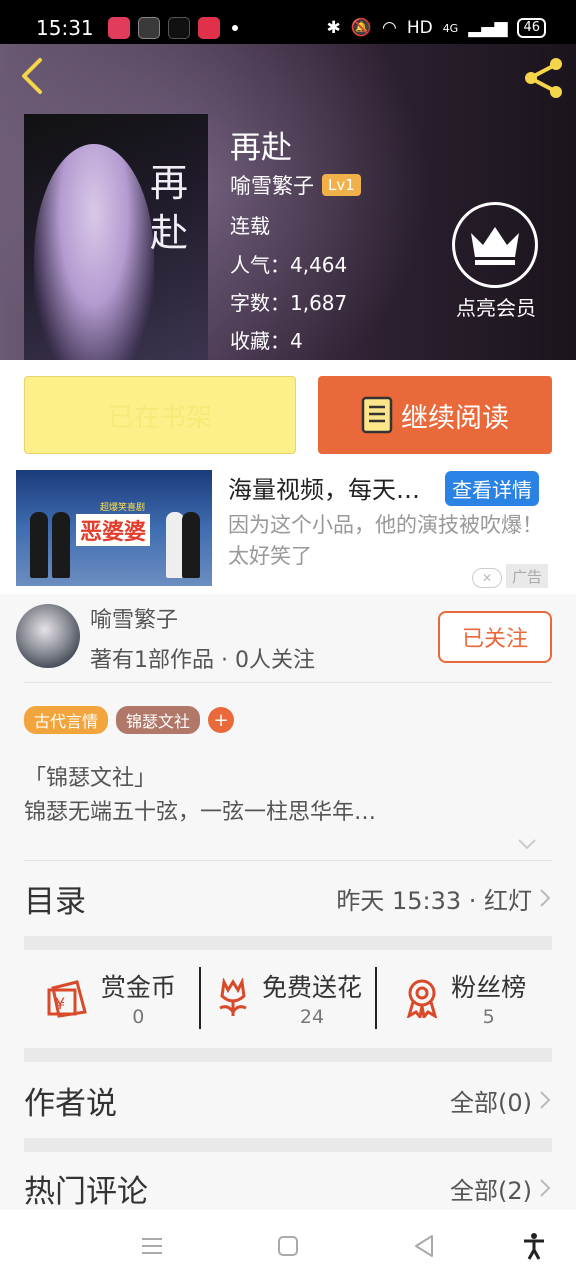  Describe the element at coordinates (527, 844) in the screenshot. I see `expand-chevron-icon` at that location.